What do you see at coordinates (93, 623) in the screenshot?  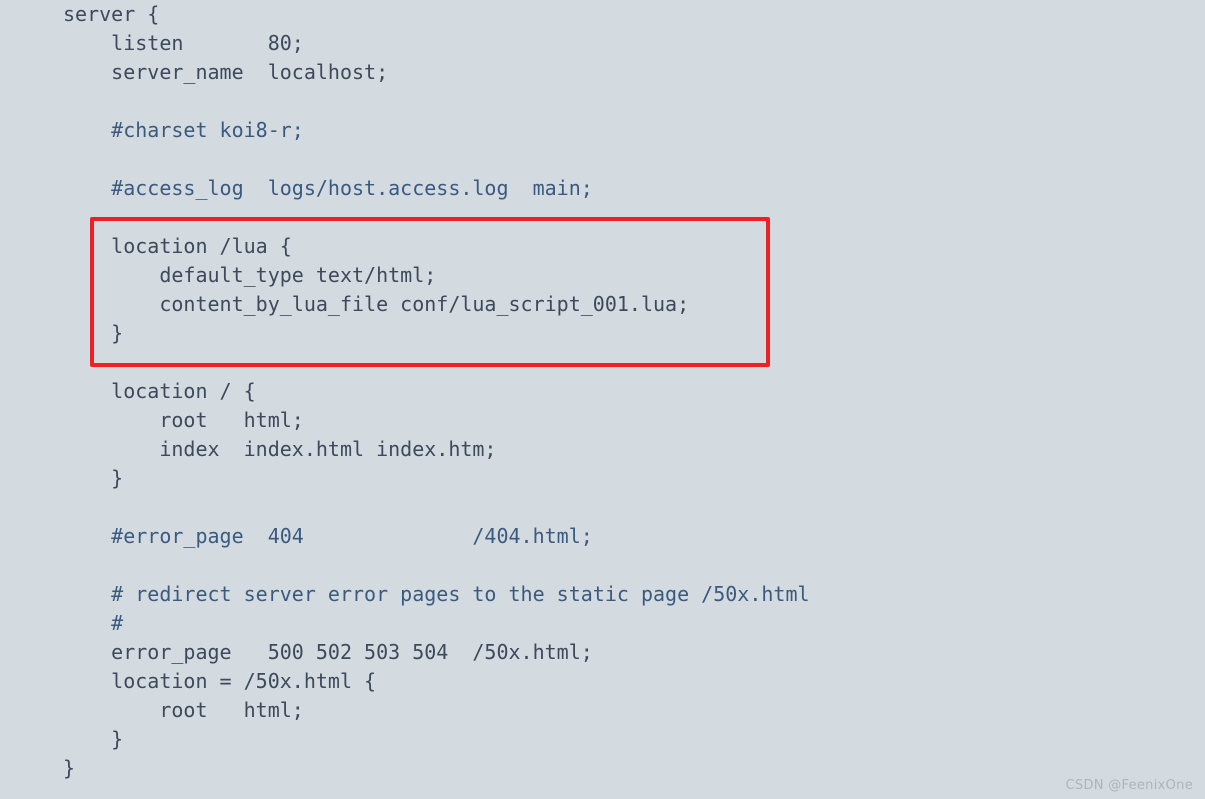 I see `code-line: #` at bounding box center [93, 623].